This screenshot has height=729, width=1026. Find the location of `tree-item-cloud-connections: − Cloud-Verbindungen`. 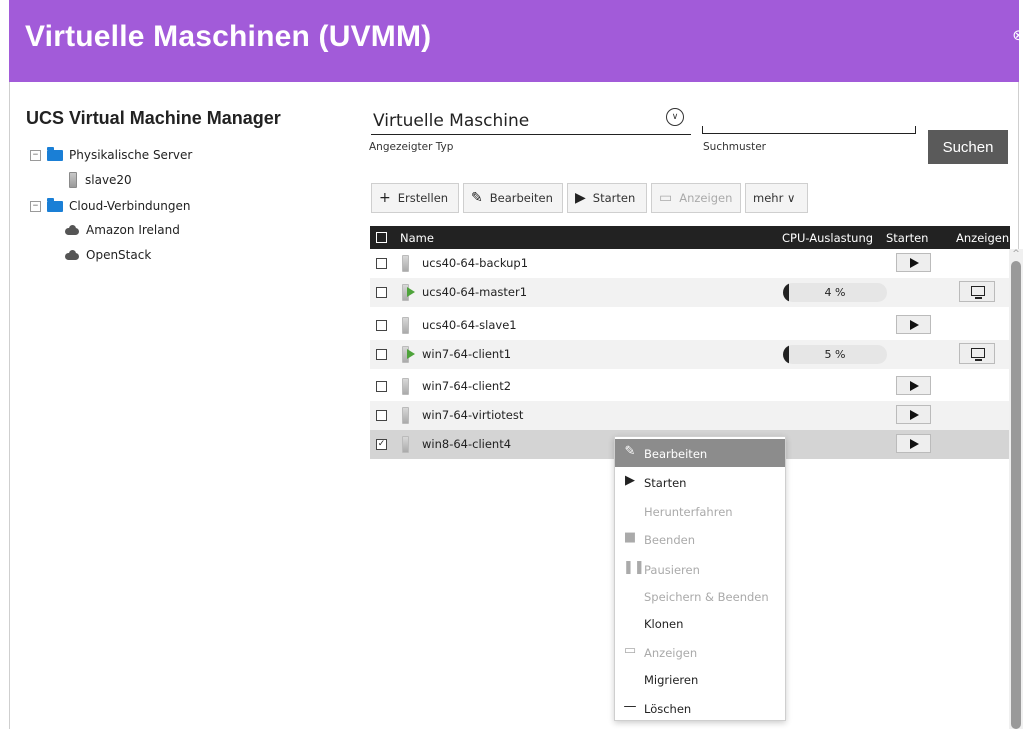

tree-item-cloud-connections: − Cloud-Verbindungen is located at coordinates (110, 206).